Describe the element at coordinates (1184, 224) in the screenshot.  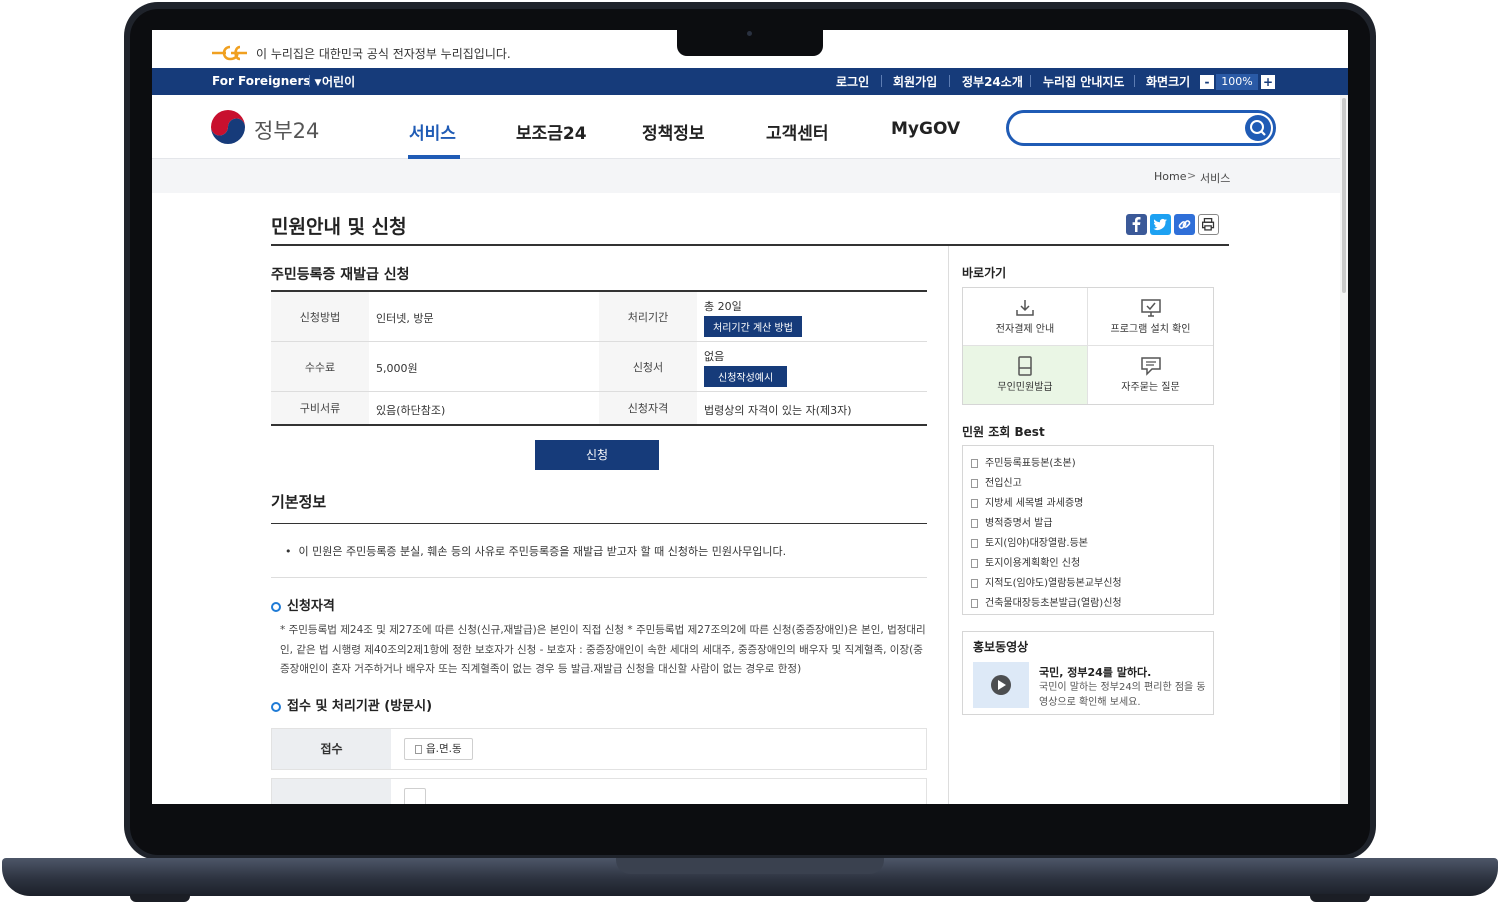
I see `copy-link-button` at that location.